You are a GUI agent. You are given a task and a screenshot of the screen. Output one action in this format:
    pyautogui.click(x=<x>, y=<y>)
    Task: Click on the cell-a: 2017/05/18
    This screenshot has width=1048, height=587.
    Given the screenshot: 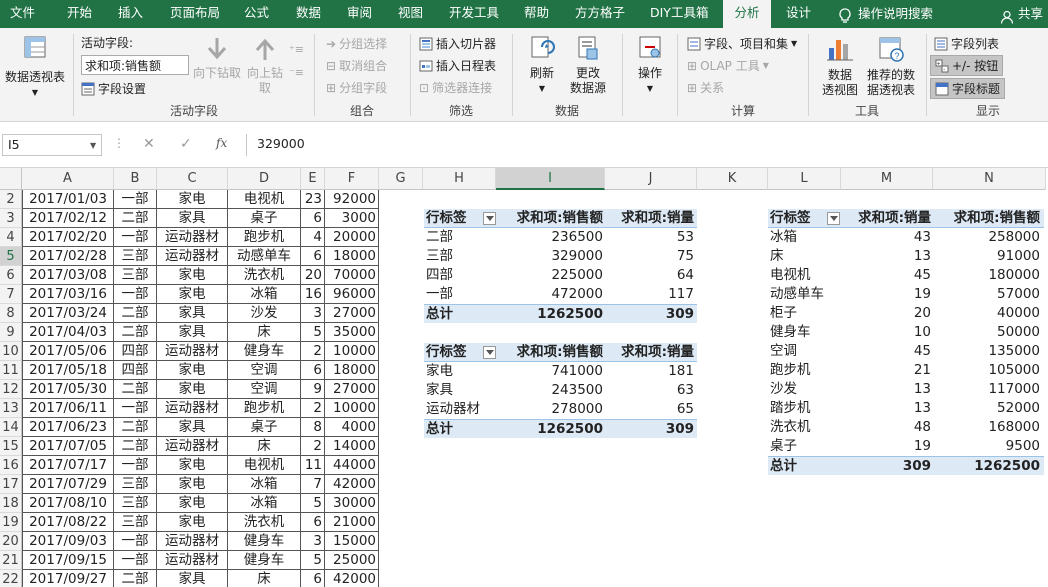 What is the action you would take?
    pyautogui.click(x=68, y=370)
    